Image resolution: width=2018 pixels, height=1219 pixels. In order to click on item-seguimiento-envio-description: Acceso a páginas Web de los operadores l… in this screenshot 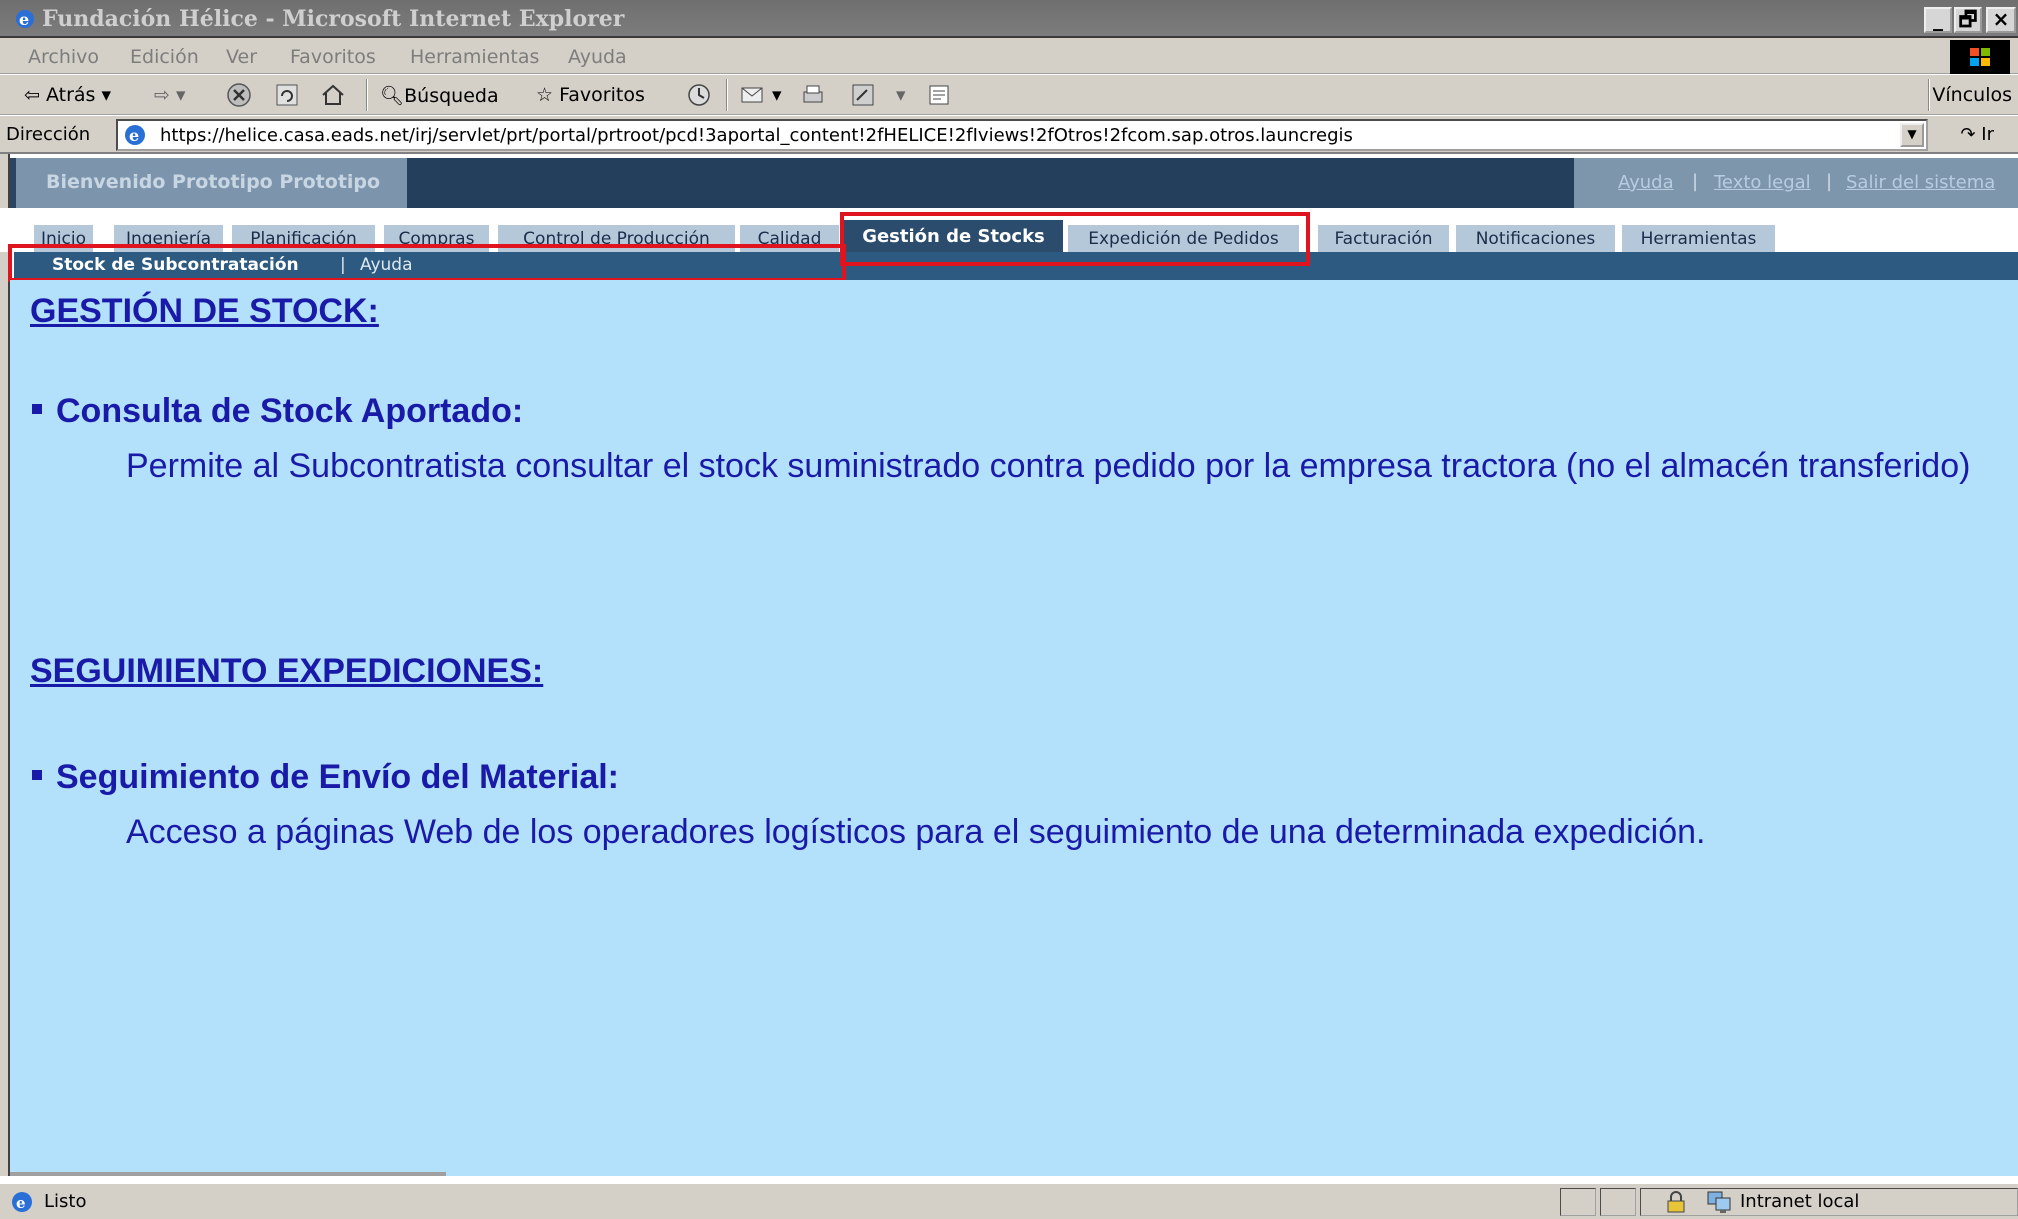, I will do `click(916, 832)`.